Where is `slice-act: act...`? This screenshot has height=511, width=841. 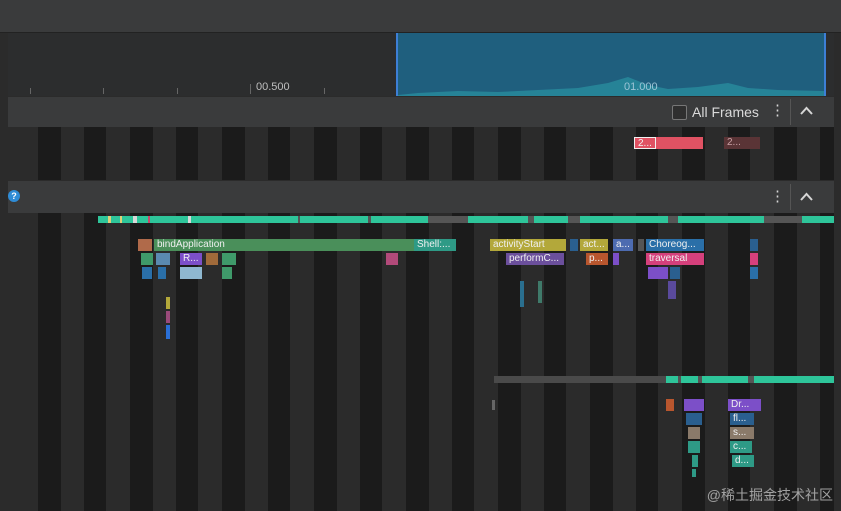
slice-act: act... is located at coordinates (594, 245).